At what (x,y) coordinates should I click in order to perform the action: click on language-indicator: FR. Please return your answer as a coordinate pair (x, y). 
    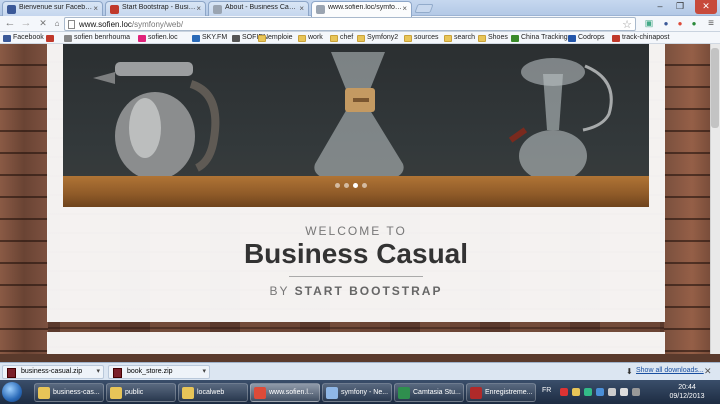
    Looking at the image, I should click on (546, 390).